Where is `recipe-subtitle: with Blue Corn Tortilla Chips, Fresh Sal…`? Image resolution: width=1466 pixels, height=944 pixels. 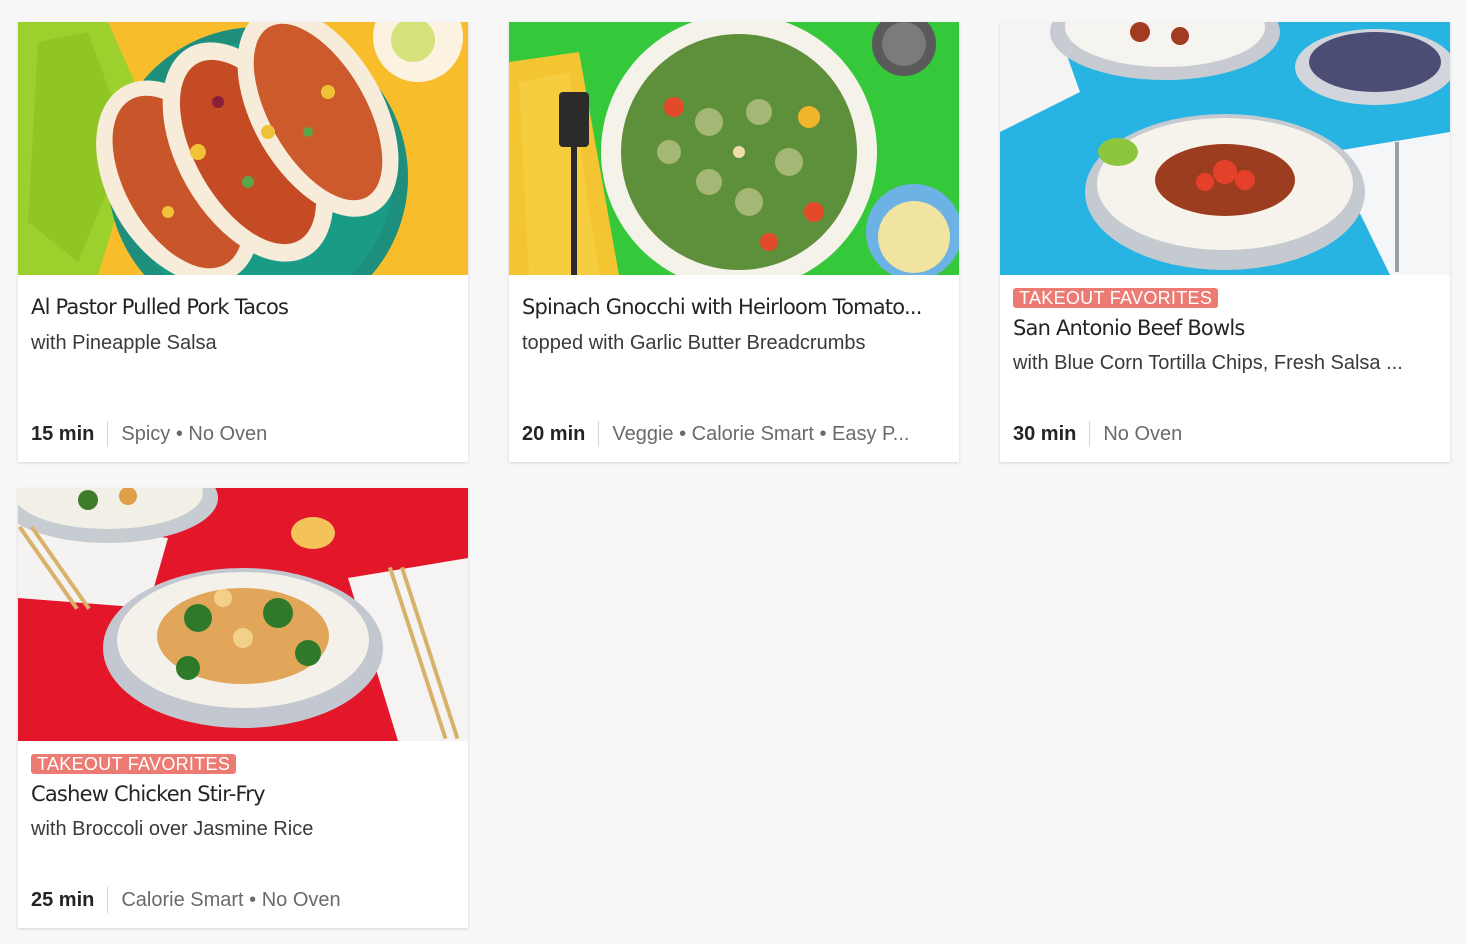 recipe-subtitle: with Blue Corn Tortilla Chips, Fresh Sal… is located at coordinates (1208, 363).